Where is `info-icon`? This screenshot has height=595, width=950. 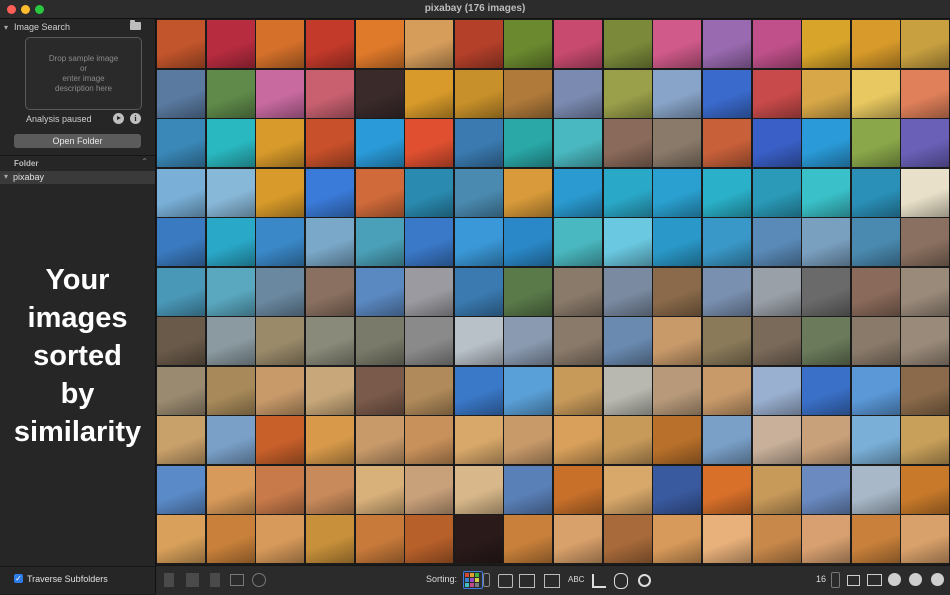 info-icon is located at coordinates (937, 579).